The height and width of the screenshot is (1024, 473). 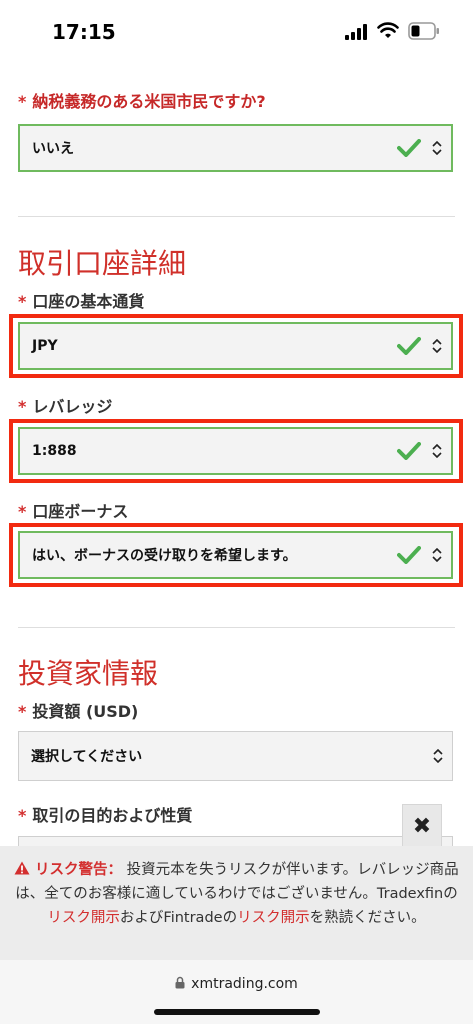 I want to click on status-bar: 17:15, so click(x=236, y=32).